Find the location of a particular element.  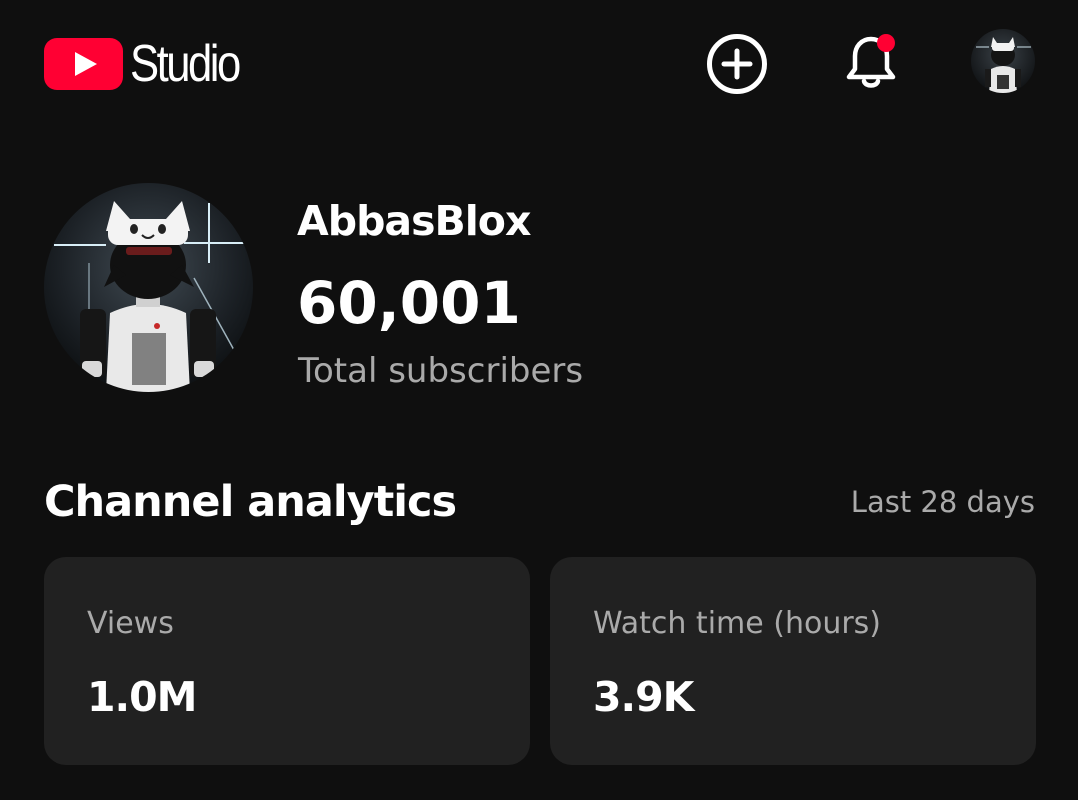

avatar is located at coordinates (1003, 61).